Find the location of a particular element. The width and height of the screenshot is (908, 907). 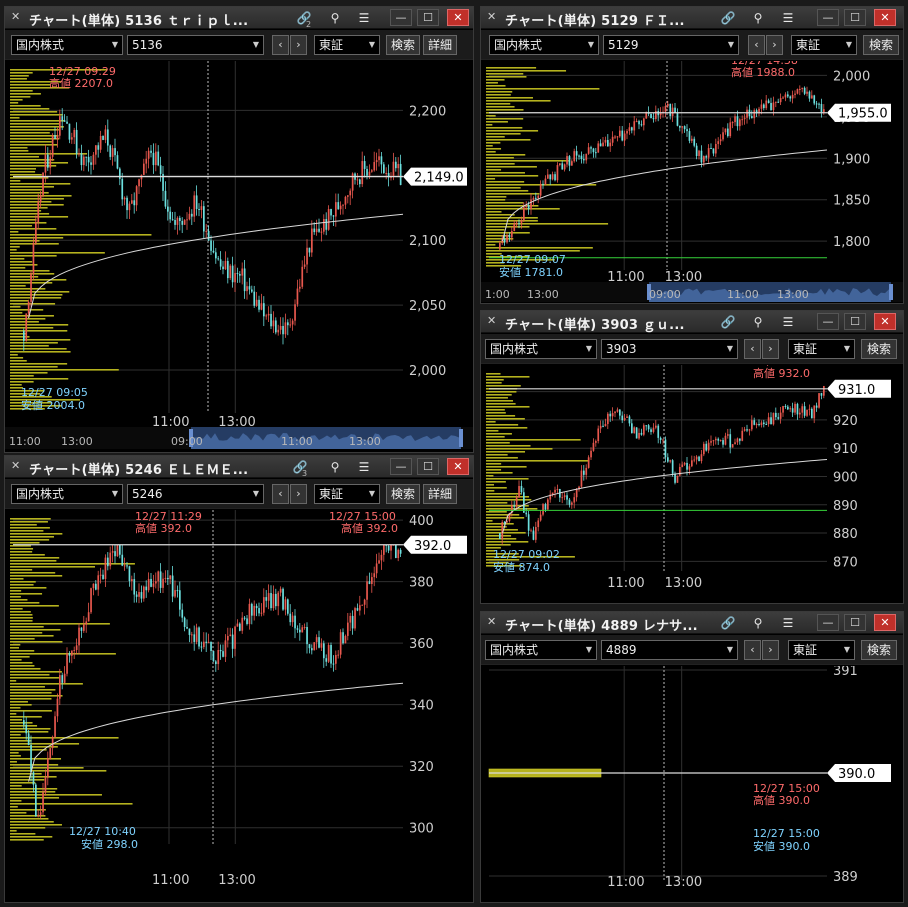

title-bar: ✕ チャート(単体) 5129 ＦＩ... 🔗 ⚲ ☰ — ☐ ✕ is located at coordinates (692, 18).